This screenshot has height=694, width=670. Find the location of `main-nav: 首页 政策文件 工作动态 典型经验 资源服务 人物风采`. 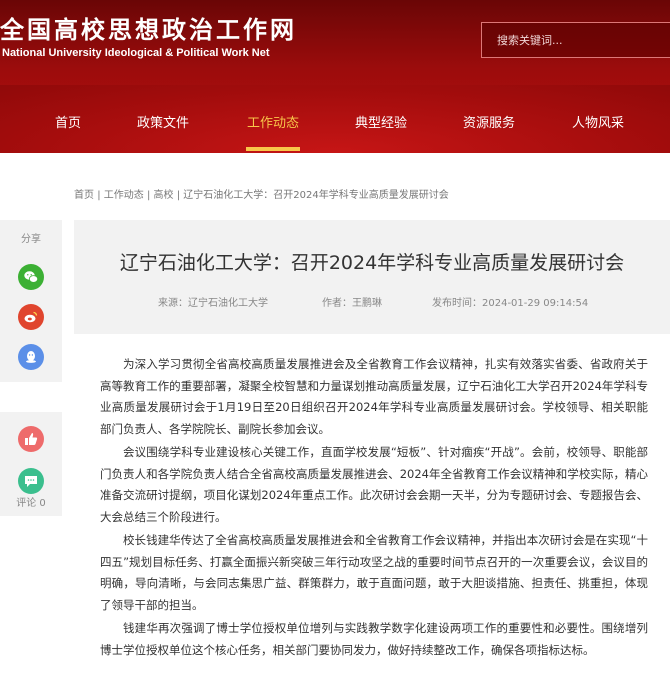

main-nav: 首页 政策文件 工作动态 典型经验 资源服务 人物风采 is located at coordinates (335, 126).